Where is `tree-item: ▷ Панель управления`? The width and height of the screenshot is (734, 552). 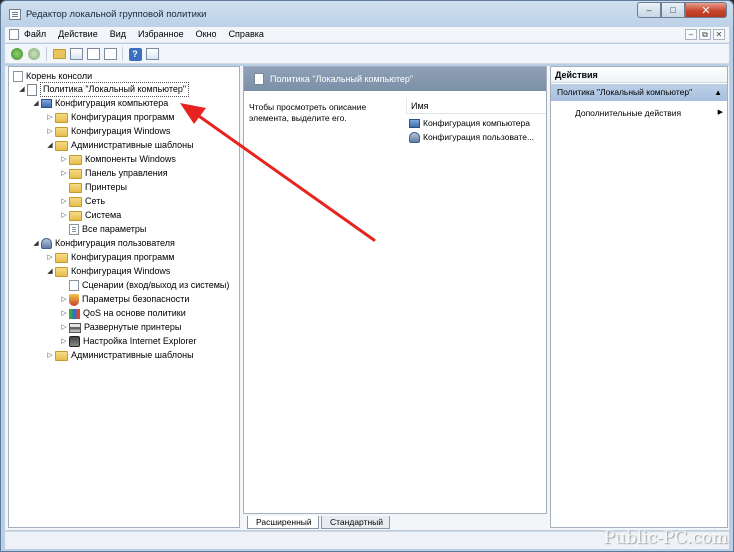 tree-item: ▷ Панель управления is located at coordinates (113, 173).